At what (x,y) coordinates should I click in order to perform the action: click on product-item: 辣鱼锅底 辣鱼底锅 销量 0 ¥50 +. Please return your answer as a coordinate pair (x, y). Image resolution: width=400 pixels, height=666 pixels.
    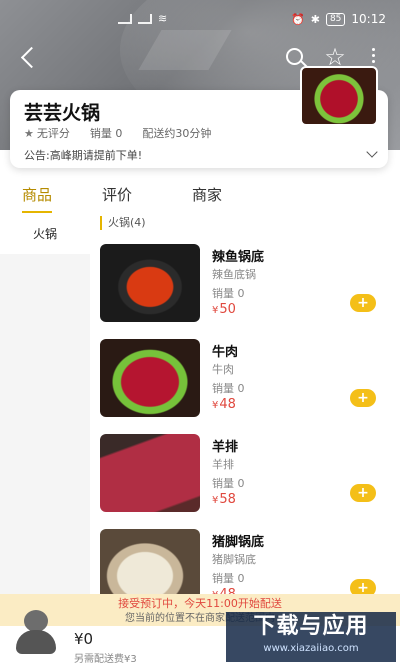
    Looking at the image, I should click on (245, 290).